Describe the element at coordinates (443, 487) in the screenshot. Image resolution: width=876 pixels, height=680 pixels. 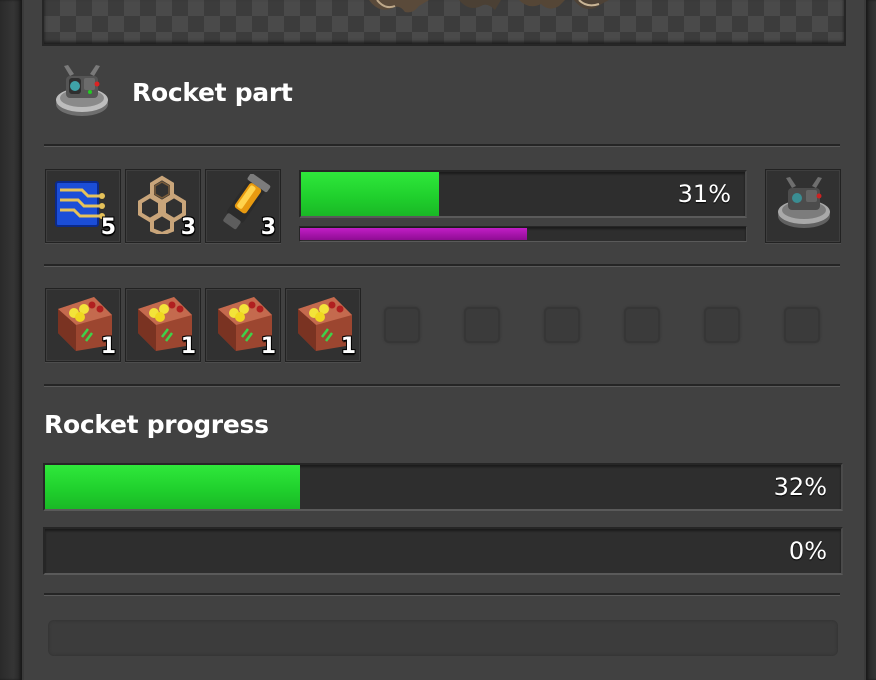
I see `rocket-progress-bar: 32%` at that location.